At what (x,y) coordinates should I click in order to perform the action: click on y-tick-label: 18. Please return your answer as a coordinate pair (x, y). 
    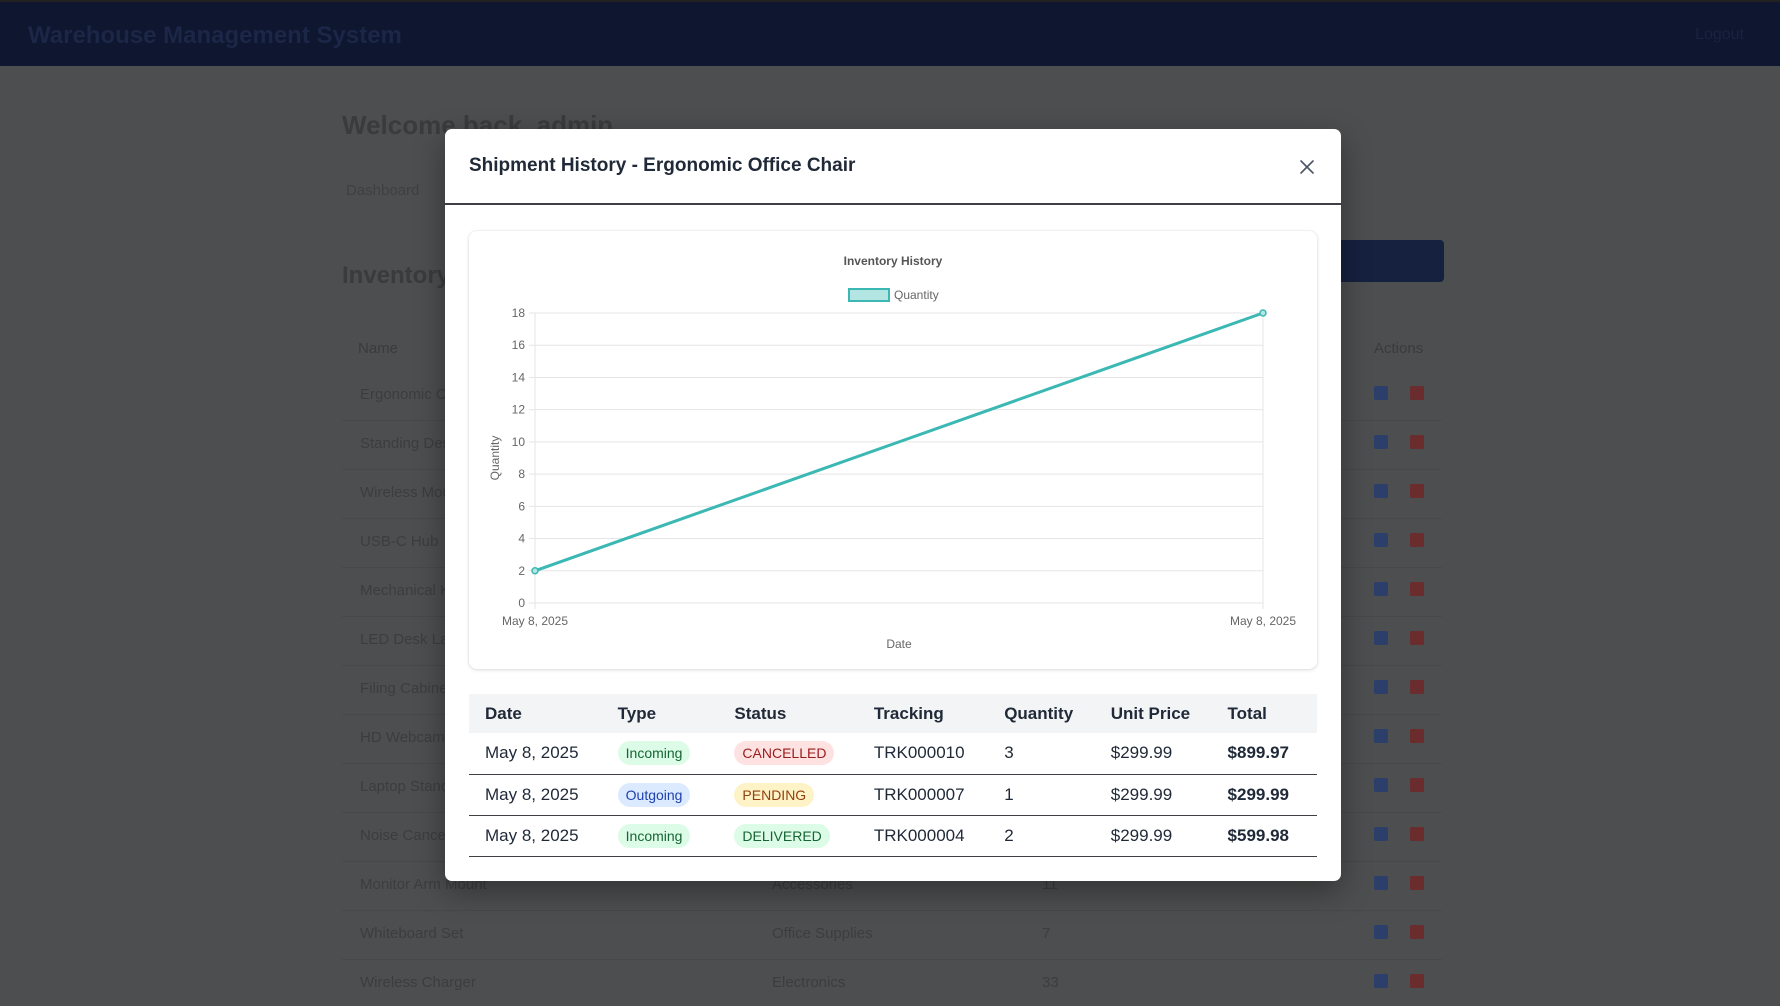
    Looking at the image, I should click on (519, 313).